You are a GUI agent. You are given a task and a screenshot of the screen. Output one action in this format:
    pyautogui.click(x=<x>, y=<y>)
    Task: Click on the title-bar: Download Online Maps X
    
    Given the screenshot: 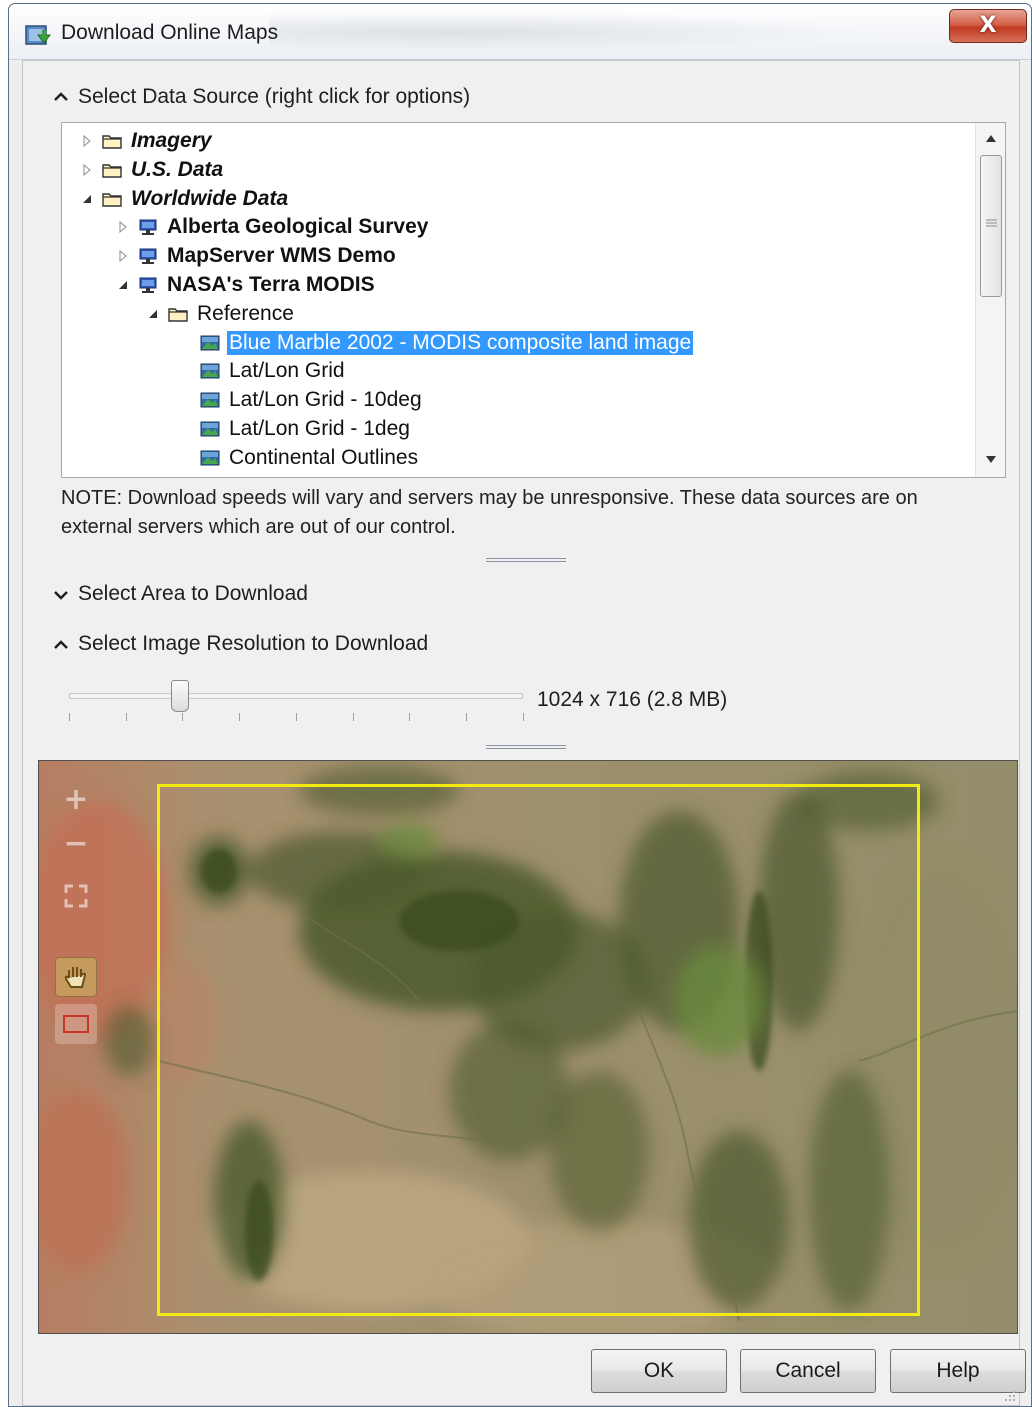 What is the action you would take?
    pyautogui.click(x=520, y=32)
    